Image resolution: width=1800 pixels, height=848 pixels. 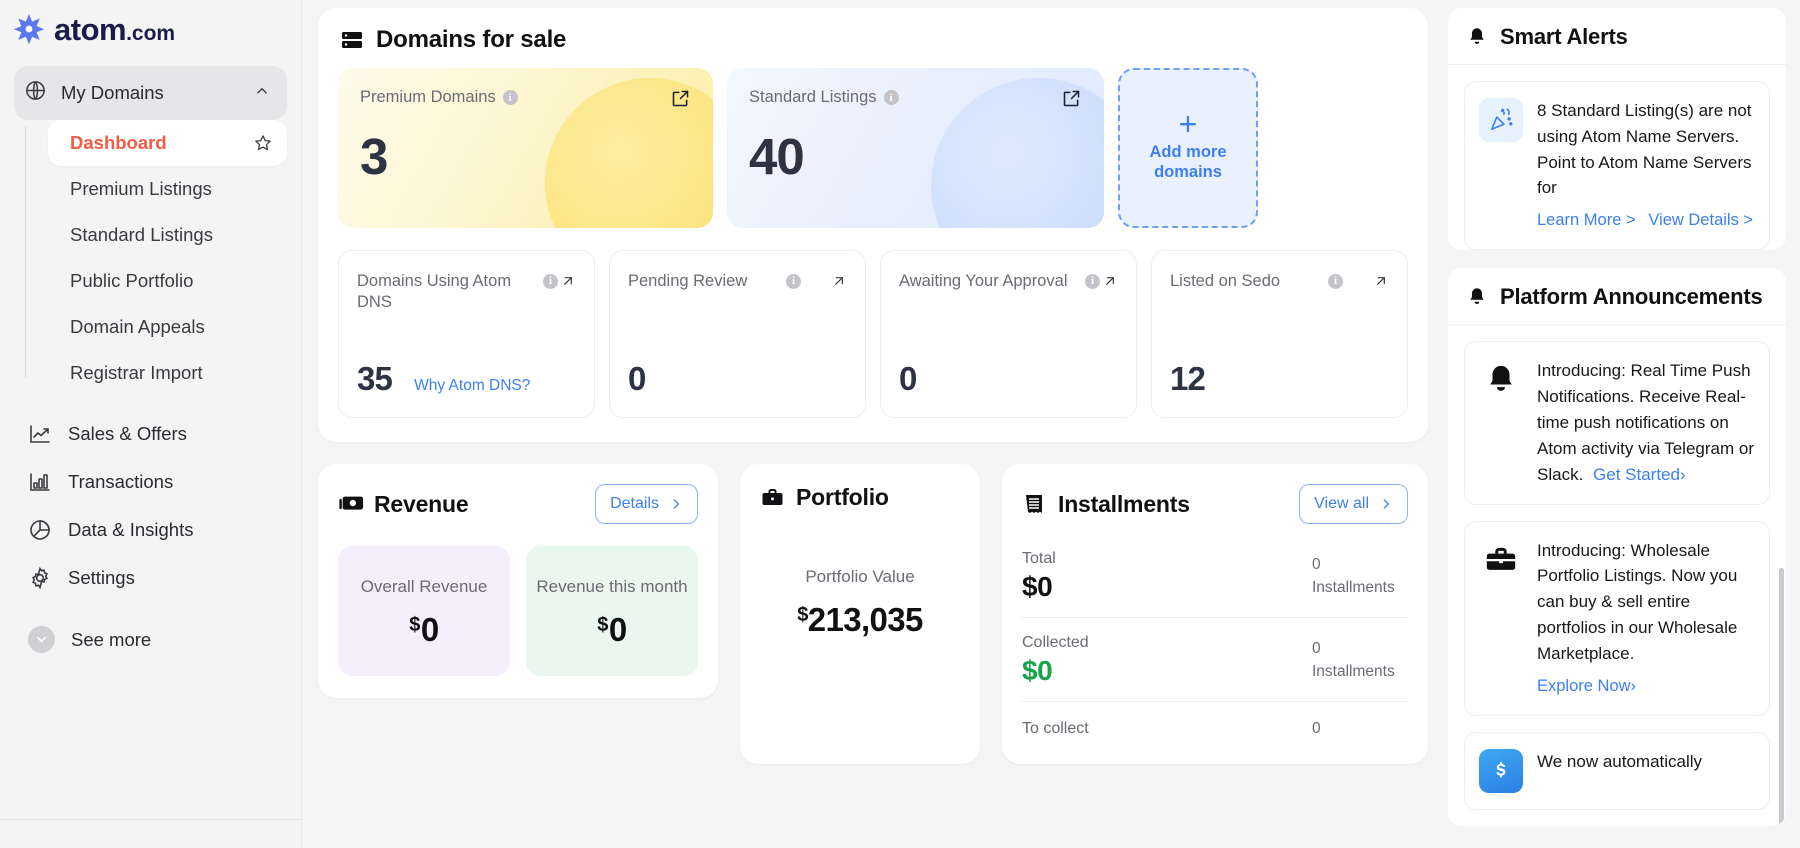 I want to click on installment-left: To collect, so click(x=1167, y=729).